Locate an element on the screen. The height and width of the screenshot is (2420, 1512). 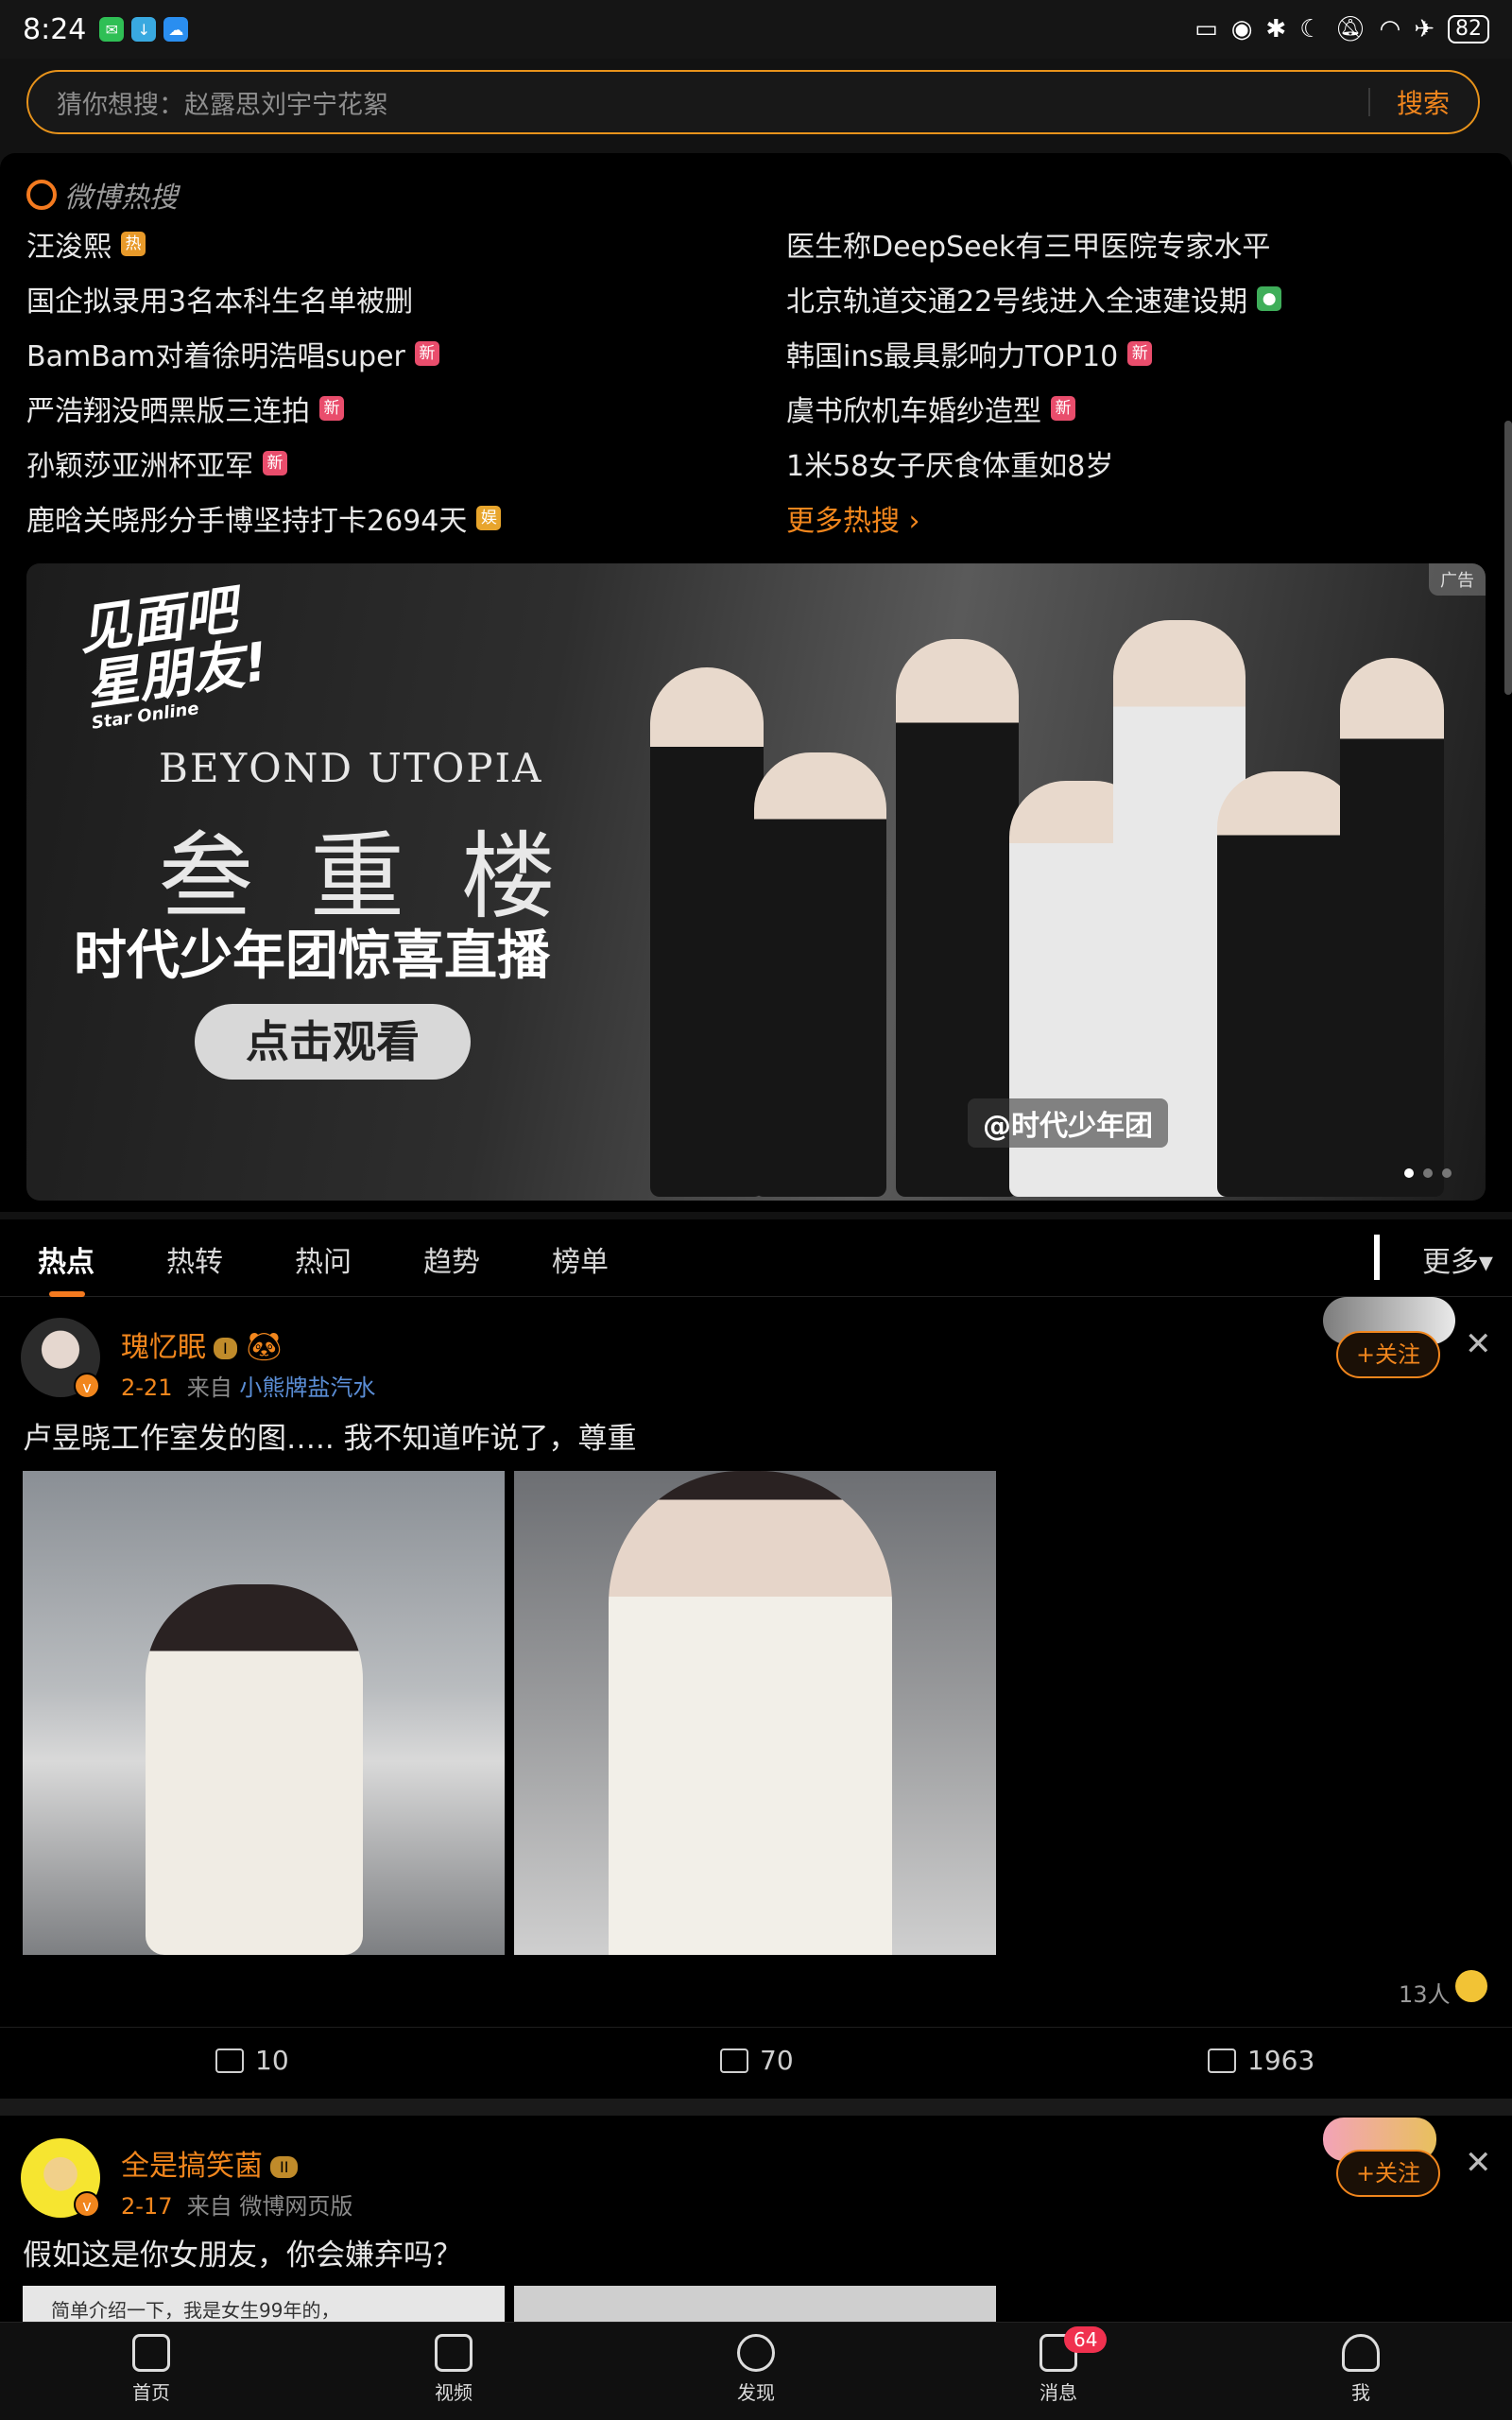
post-username: 瑰忆眠 I 🐼︎ is located at coordinates (201, 1344).